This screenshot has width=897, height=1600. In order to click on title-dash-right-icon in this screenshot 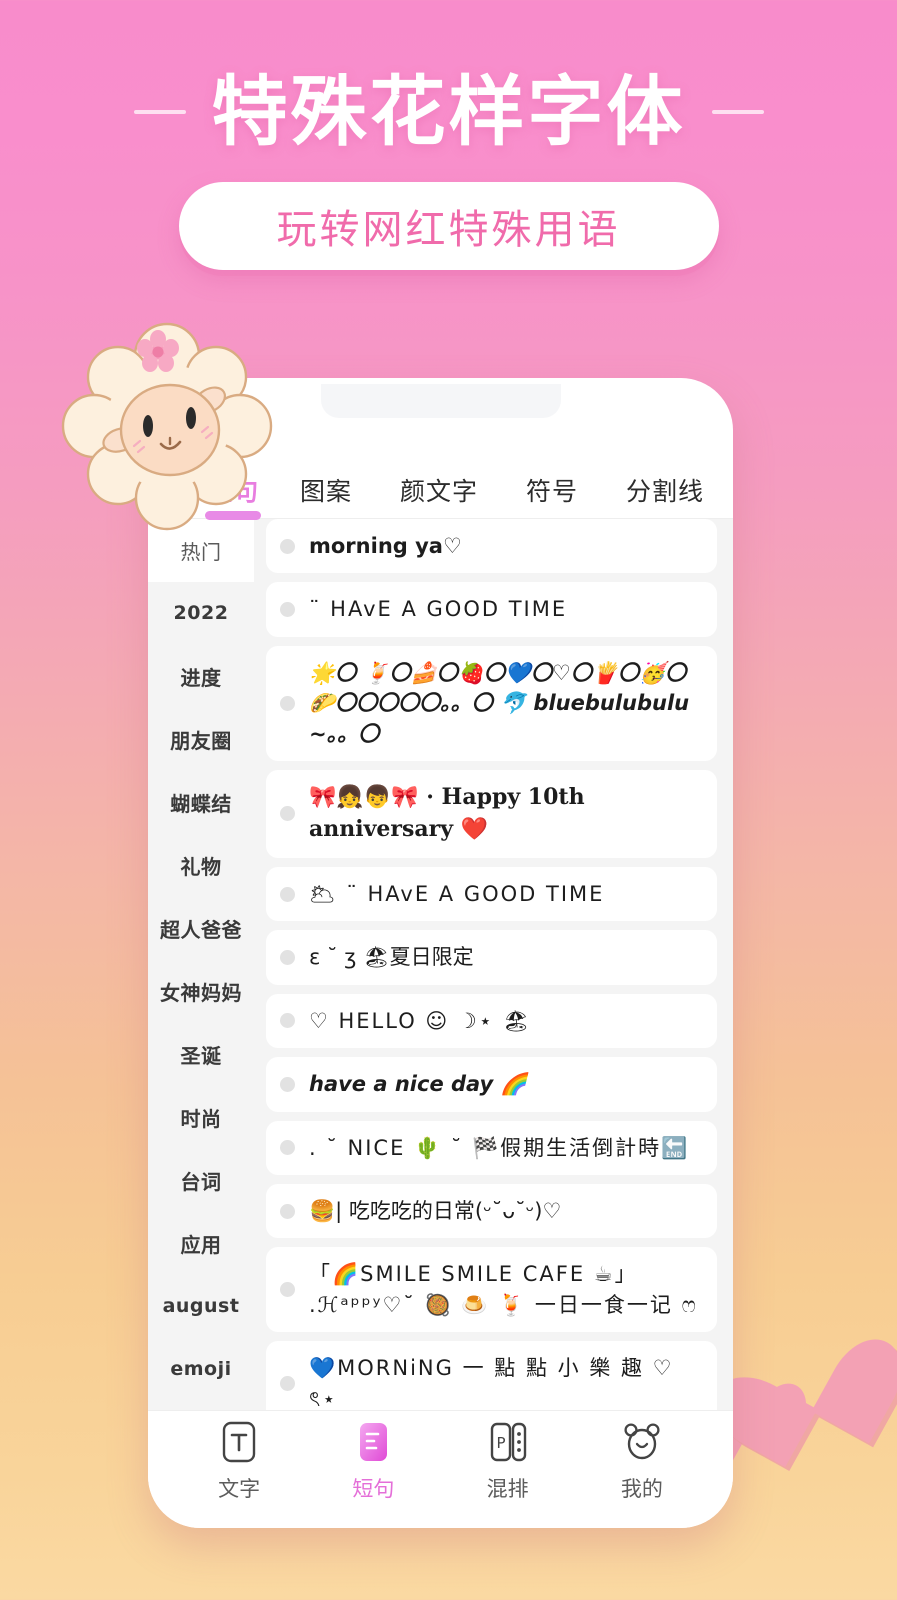, I will do `click(737, 111)`.